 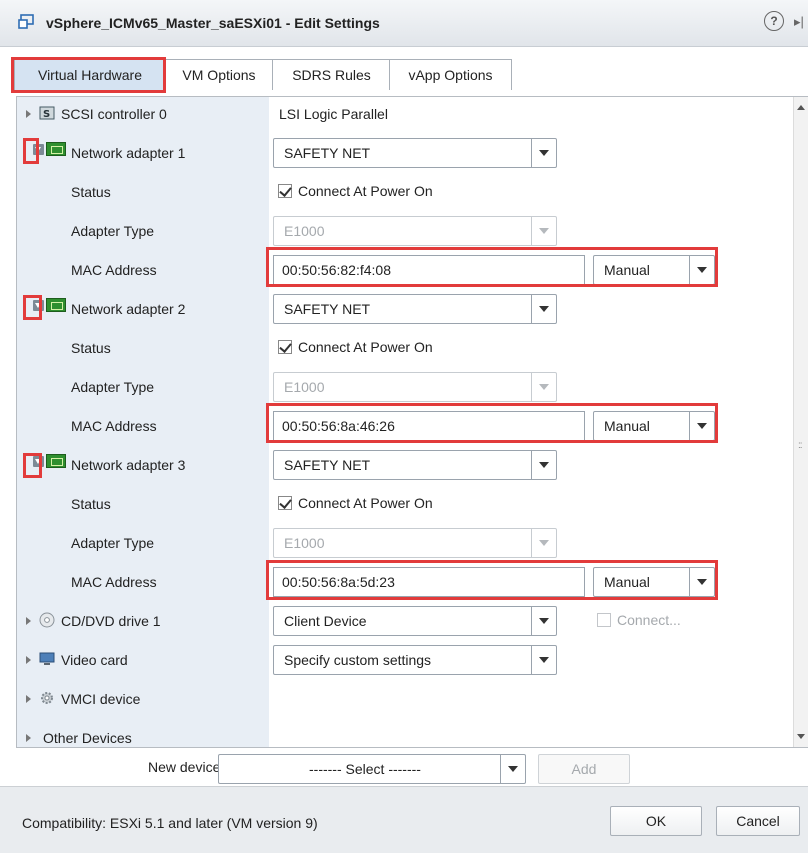 What do you see at coordinates (128, 153) in the screenshot?
I see `device-label: Network adapter 1` at bounding box center [128, 153].